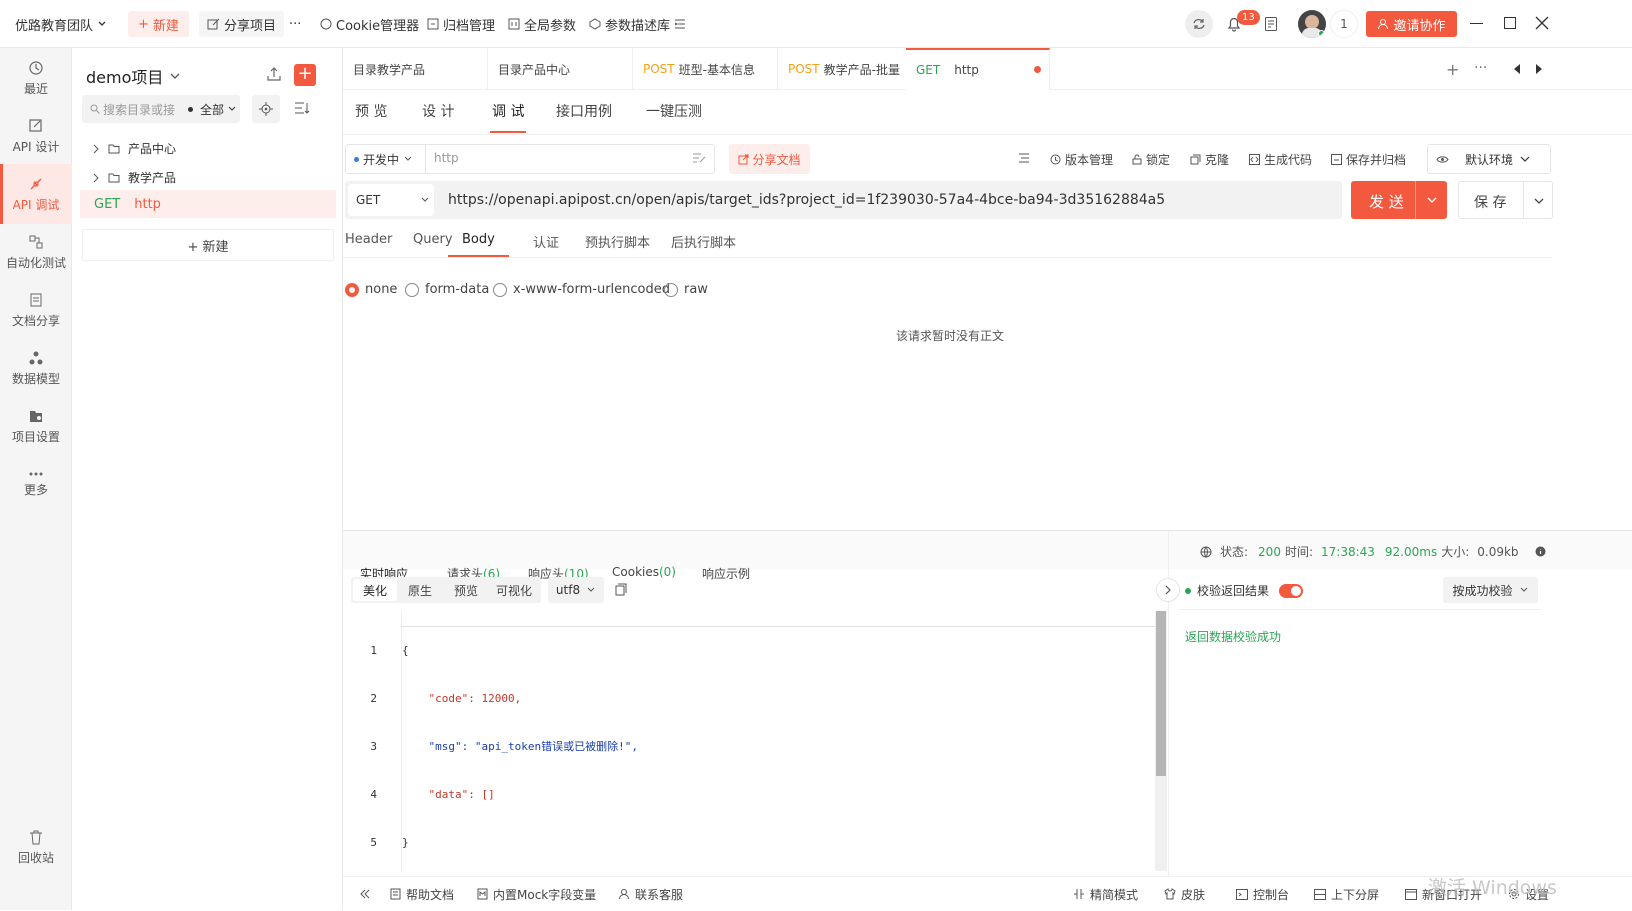 This screenshot has height=911, width=1632. I want to click on tab-body: Body, so click(478, 244).